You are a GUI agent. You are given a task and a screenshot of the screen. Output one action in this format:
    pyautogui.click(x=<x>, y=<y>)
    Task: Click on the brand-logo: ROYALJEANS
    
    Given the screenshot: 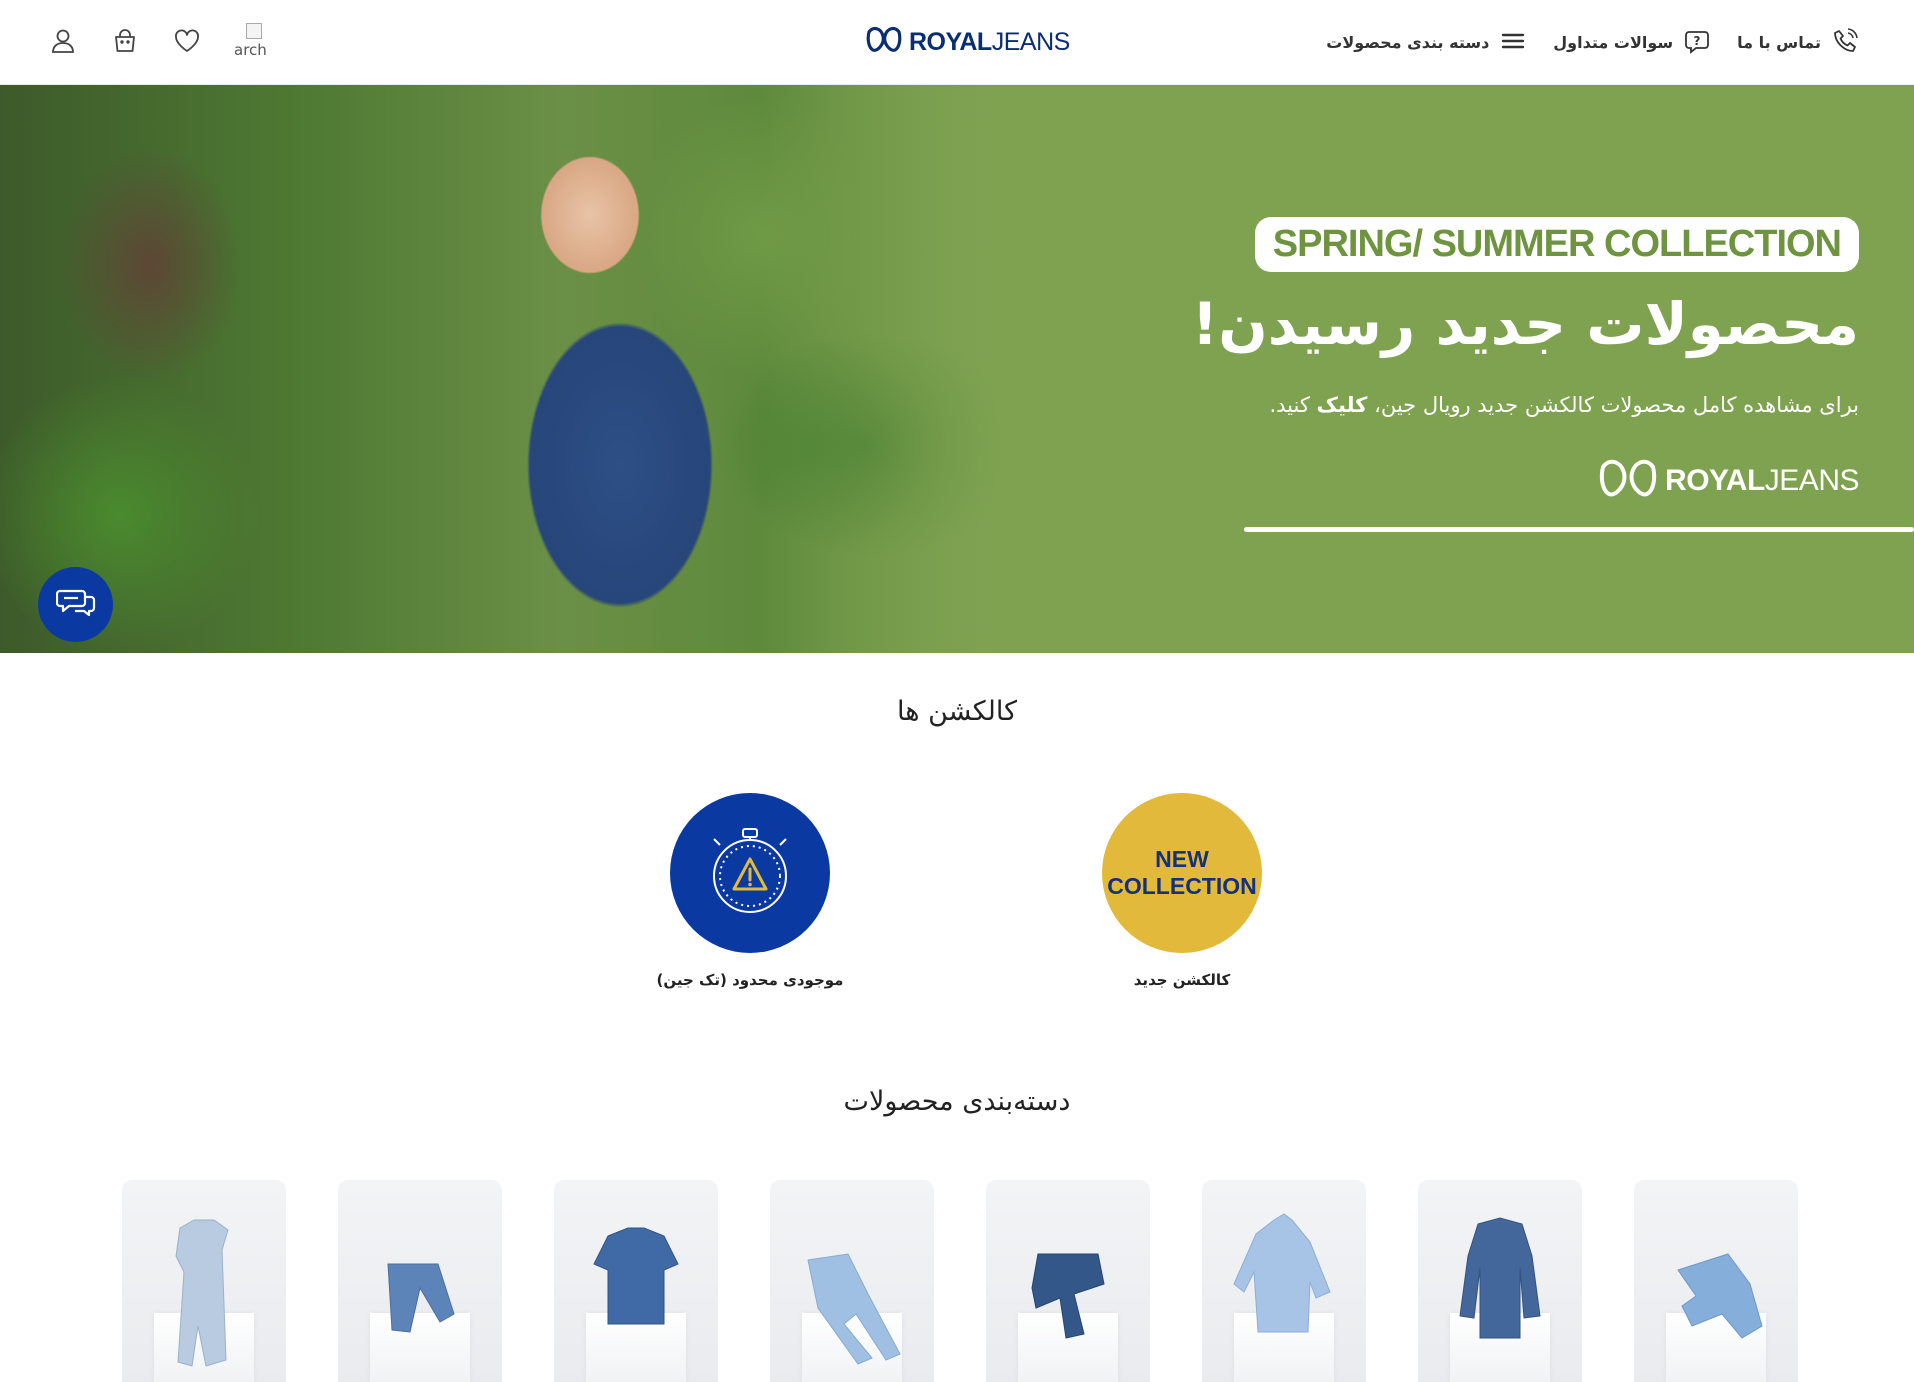 What is the action you would take?
    pyautogui.click(x=967, y=42)
    